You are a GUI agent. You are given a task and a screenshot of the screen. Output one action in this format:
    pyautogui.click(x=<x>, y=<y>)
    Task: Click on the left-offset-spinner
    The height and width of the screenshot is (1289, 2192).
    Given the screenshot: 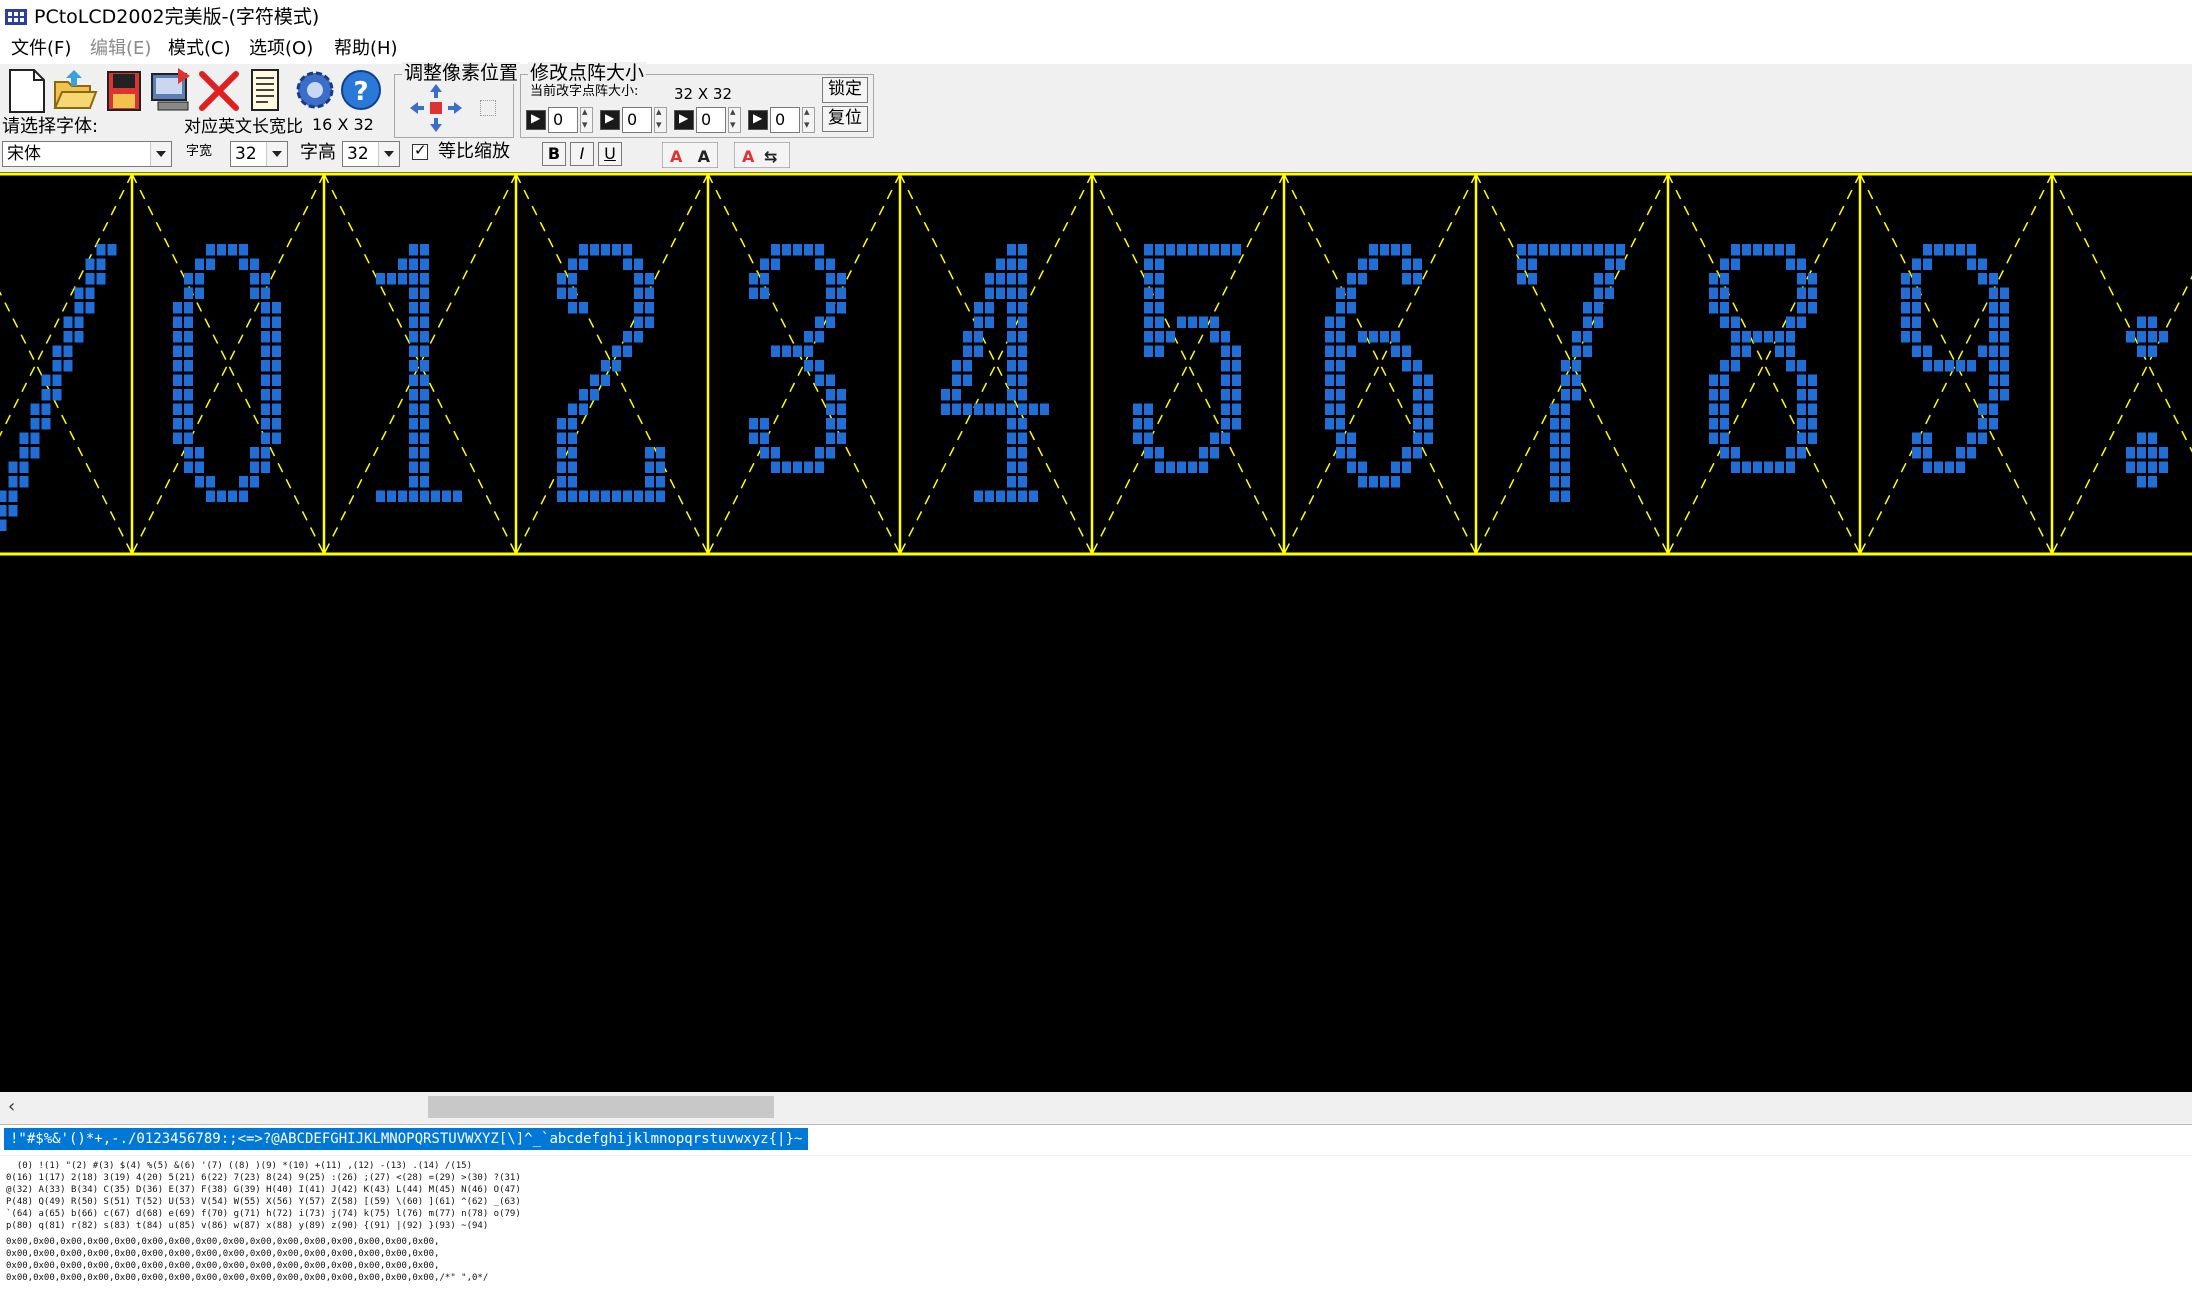 What is the action you would take?
    pyautogui.click(x=586, y=119)
    